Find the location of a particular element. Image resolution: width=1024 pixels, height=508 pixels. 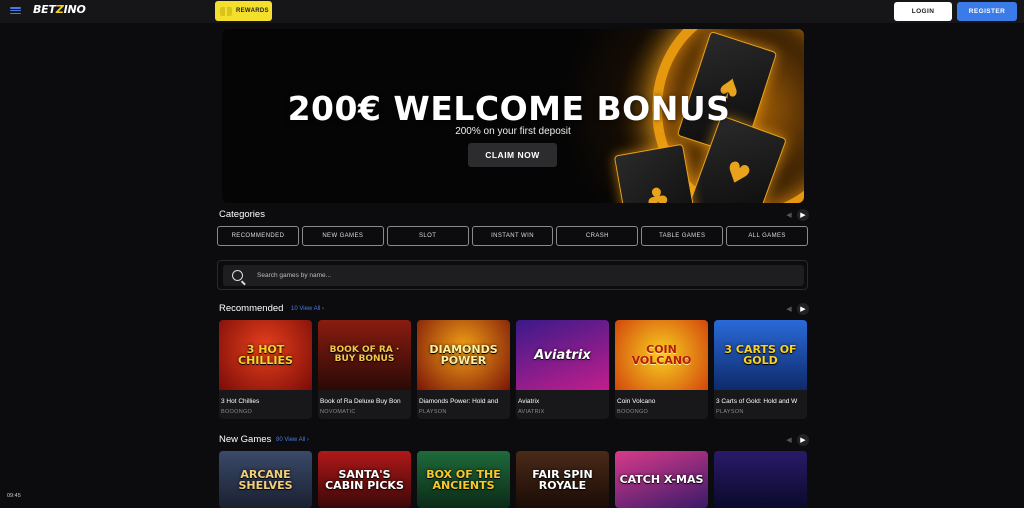

game-thumbnail-title: DIAMONDS POWER is located at coordinates (463, 355).